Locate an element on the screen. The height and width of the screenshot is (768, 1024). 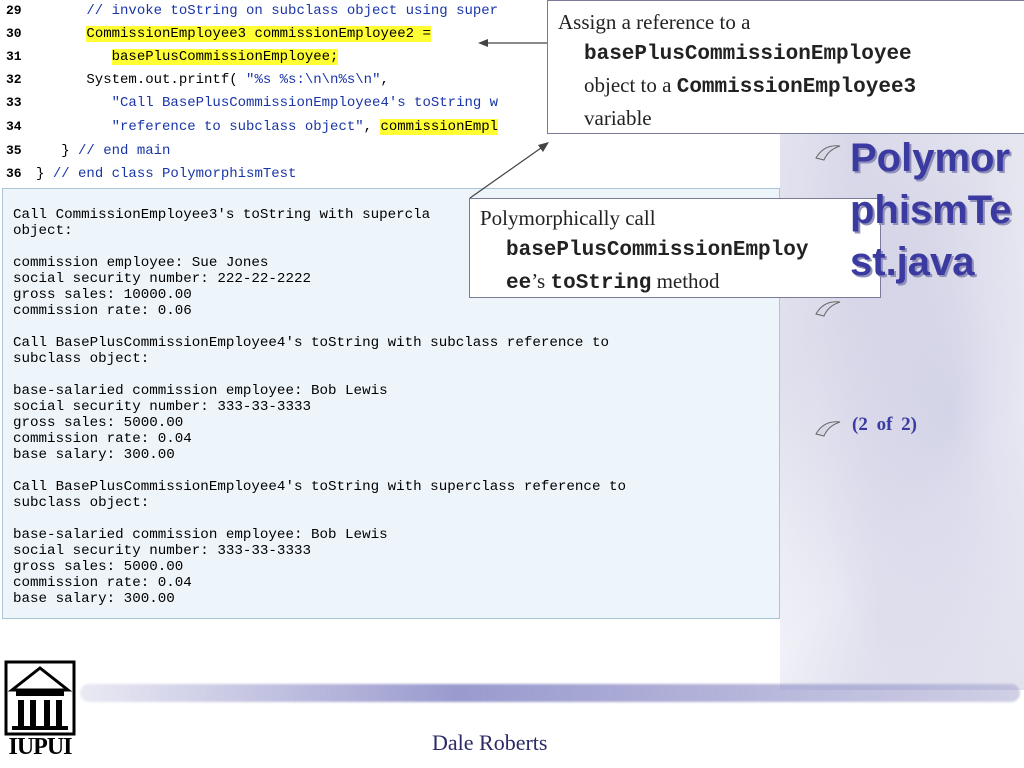
callout2-text-1: Polymorphically call is located at coordinates (568, 218).